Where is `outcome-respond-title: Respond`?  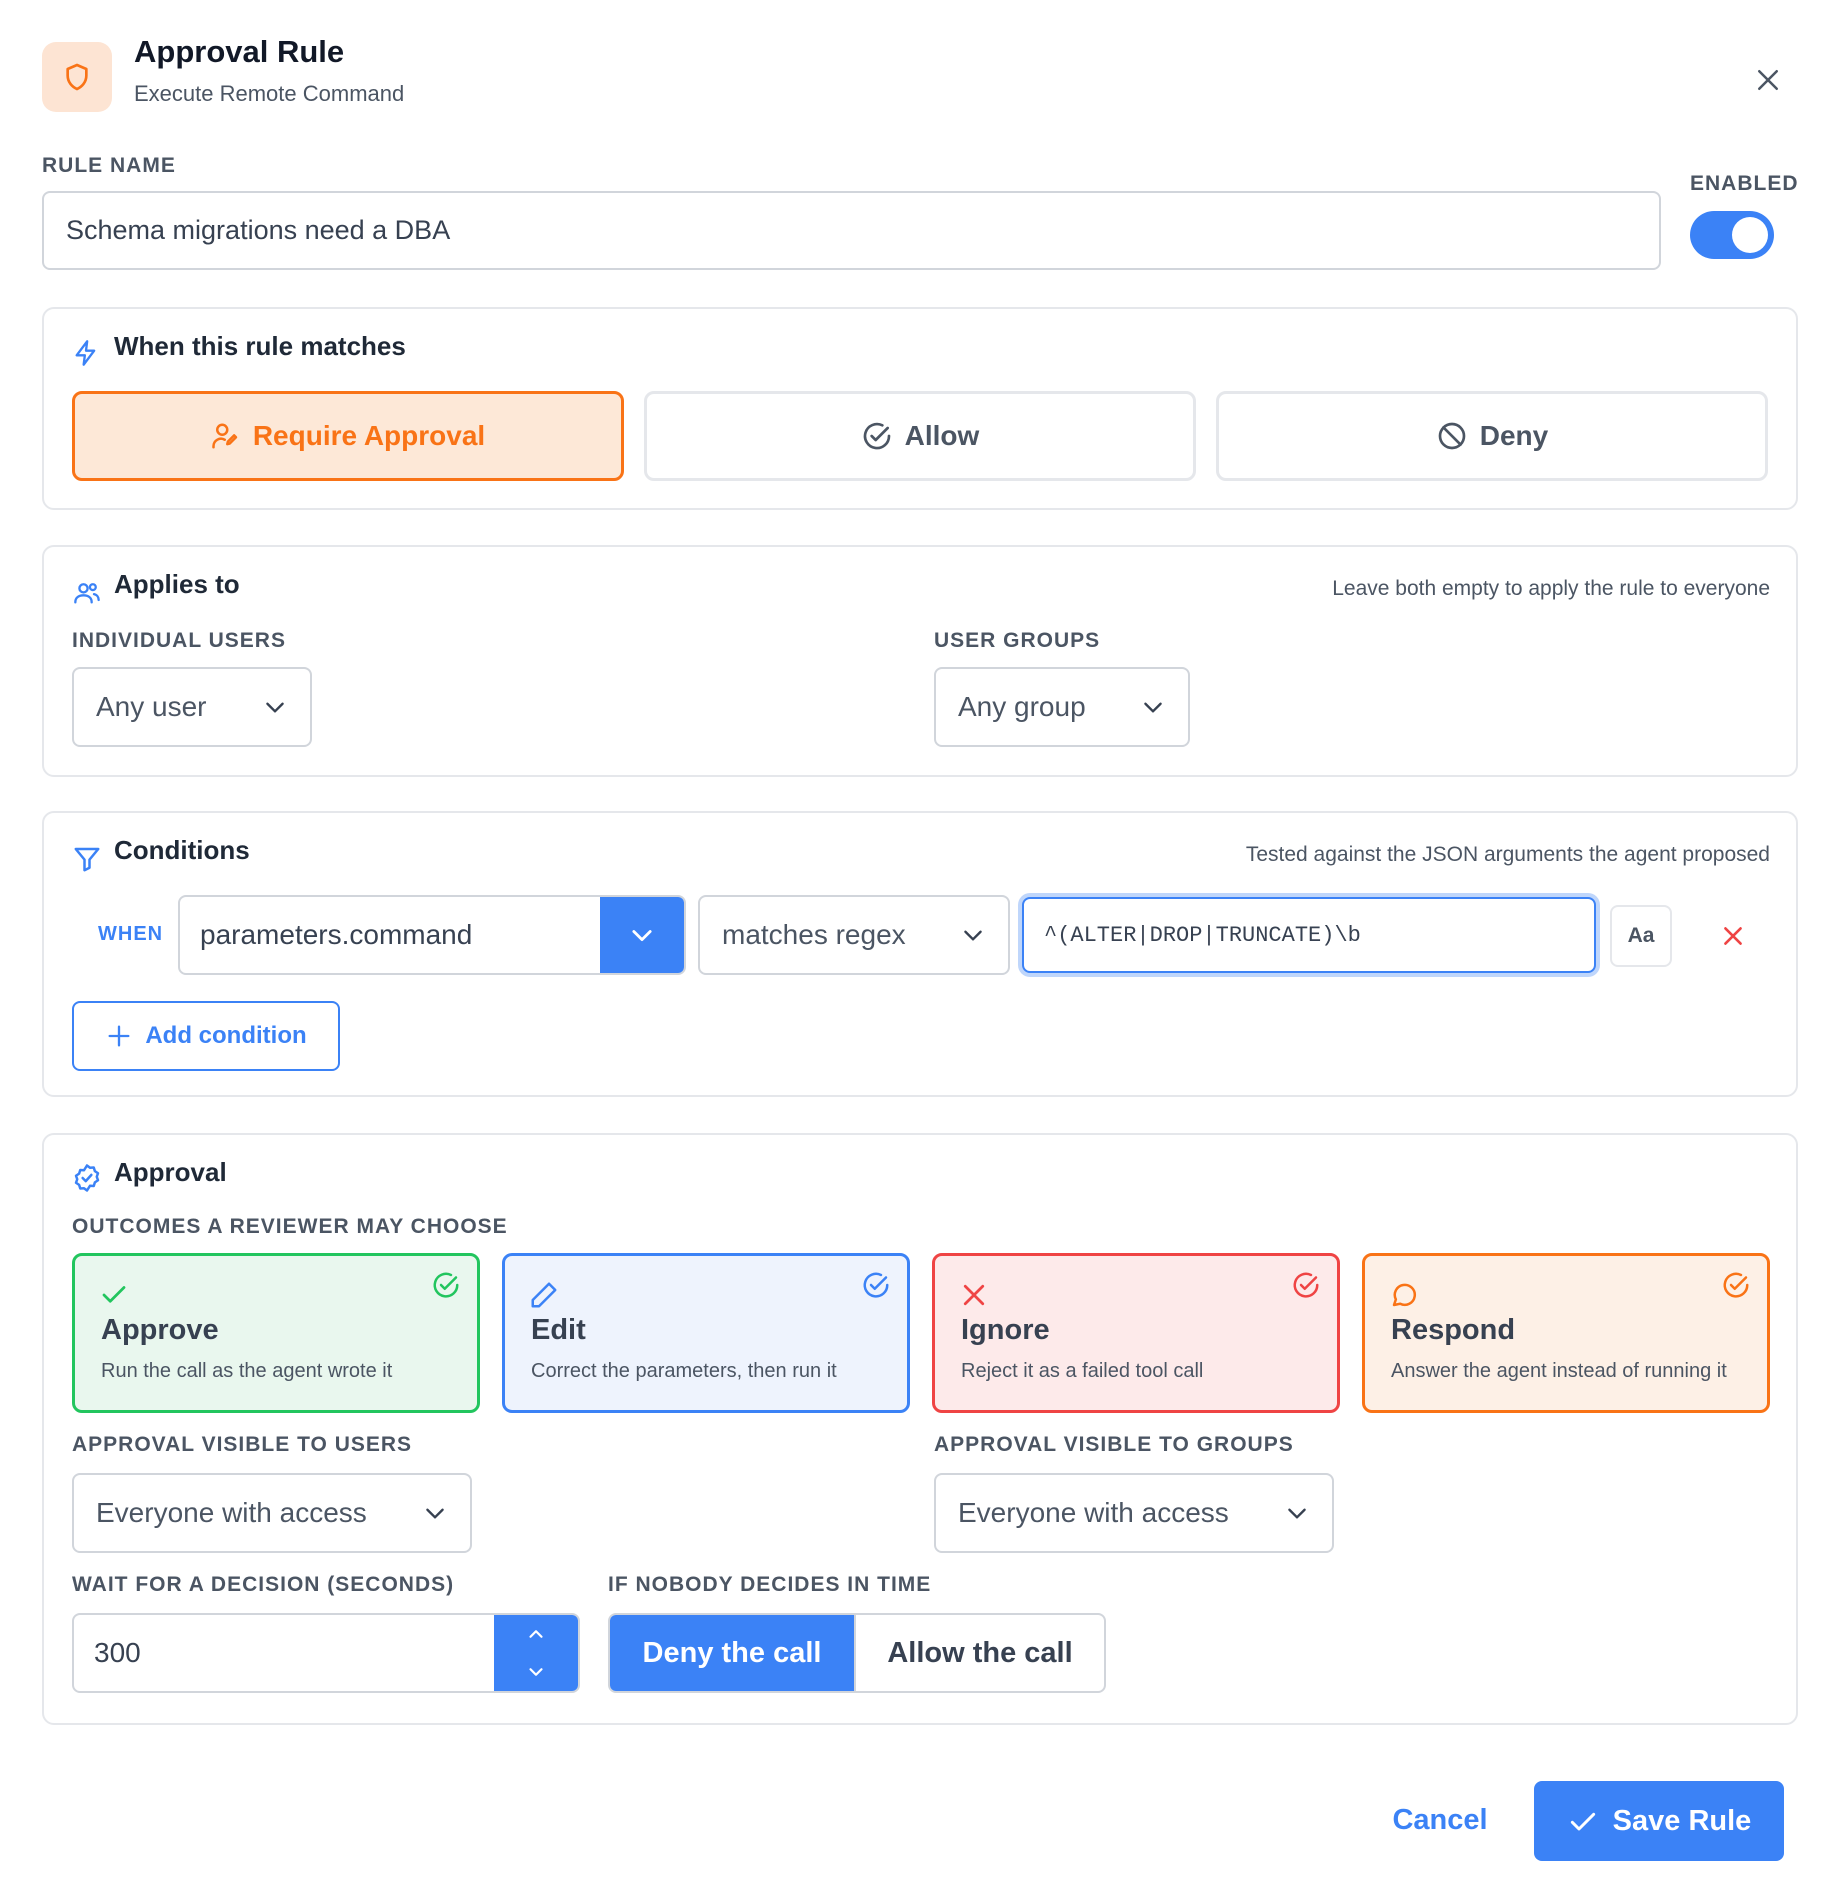 outcome-respond-title: Respond is located at coordinates (1453, 1330).